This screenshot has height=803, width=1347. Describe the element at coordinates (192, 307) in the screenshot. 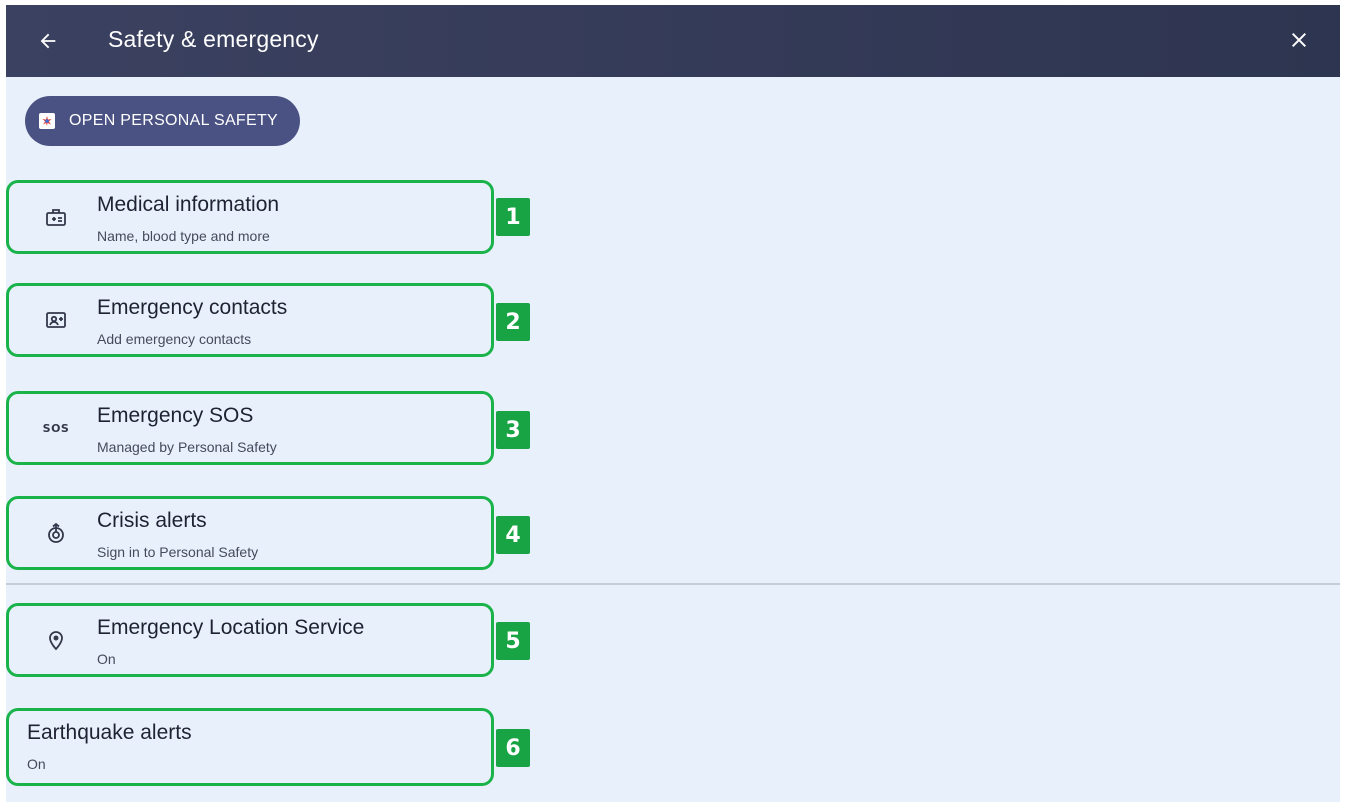

I see `emergency-contacts-title: Emergency contacts` at that location.